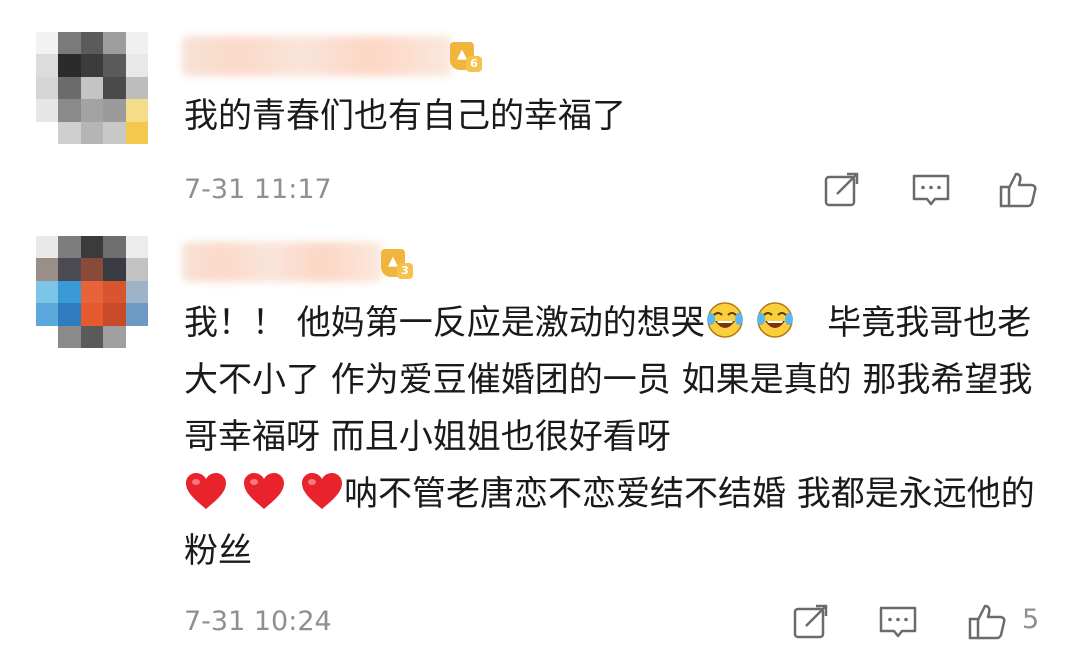 The image size is (1080, 657). I want to click on timestamp: 7-31 10:24, so click(258, 621).